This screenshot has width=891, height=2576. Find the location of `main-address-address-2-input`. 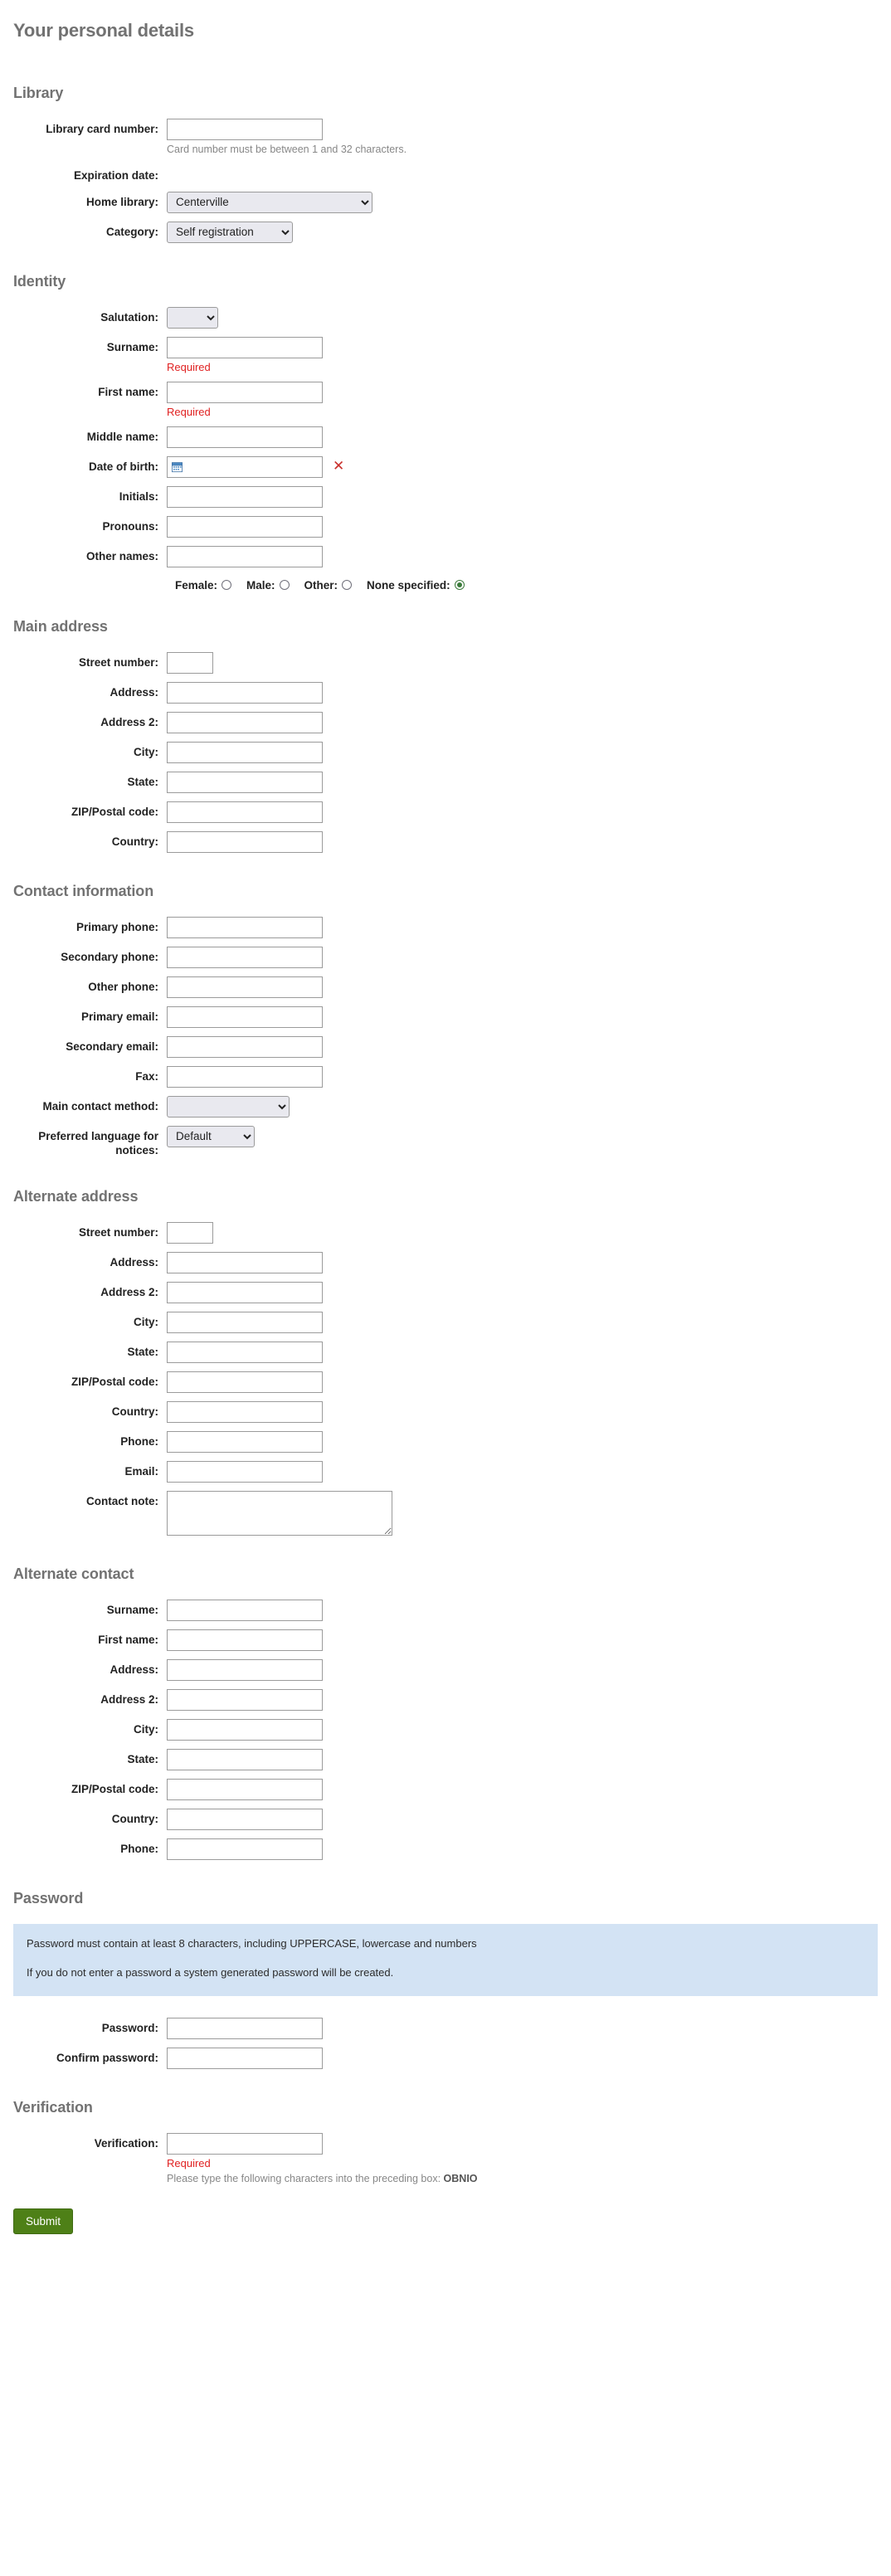

main-address-address-2-input is located at coordinates (245, 722).